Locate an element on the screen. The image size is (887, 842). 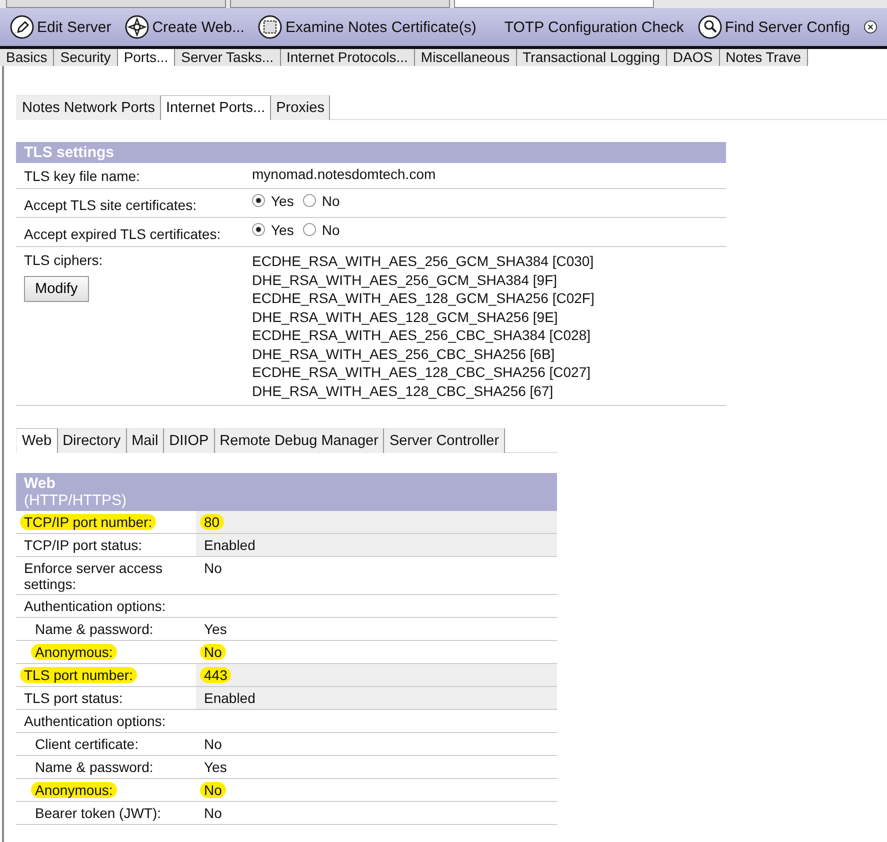
section-tab: Proxies is located at coordinates (300, 107).